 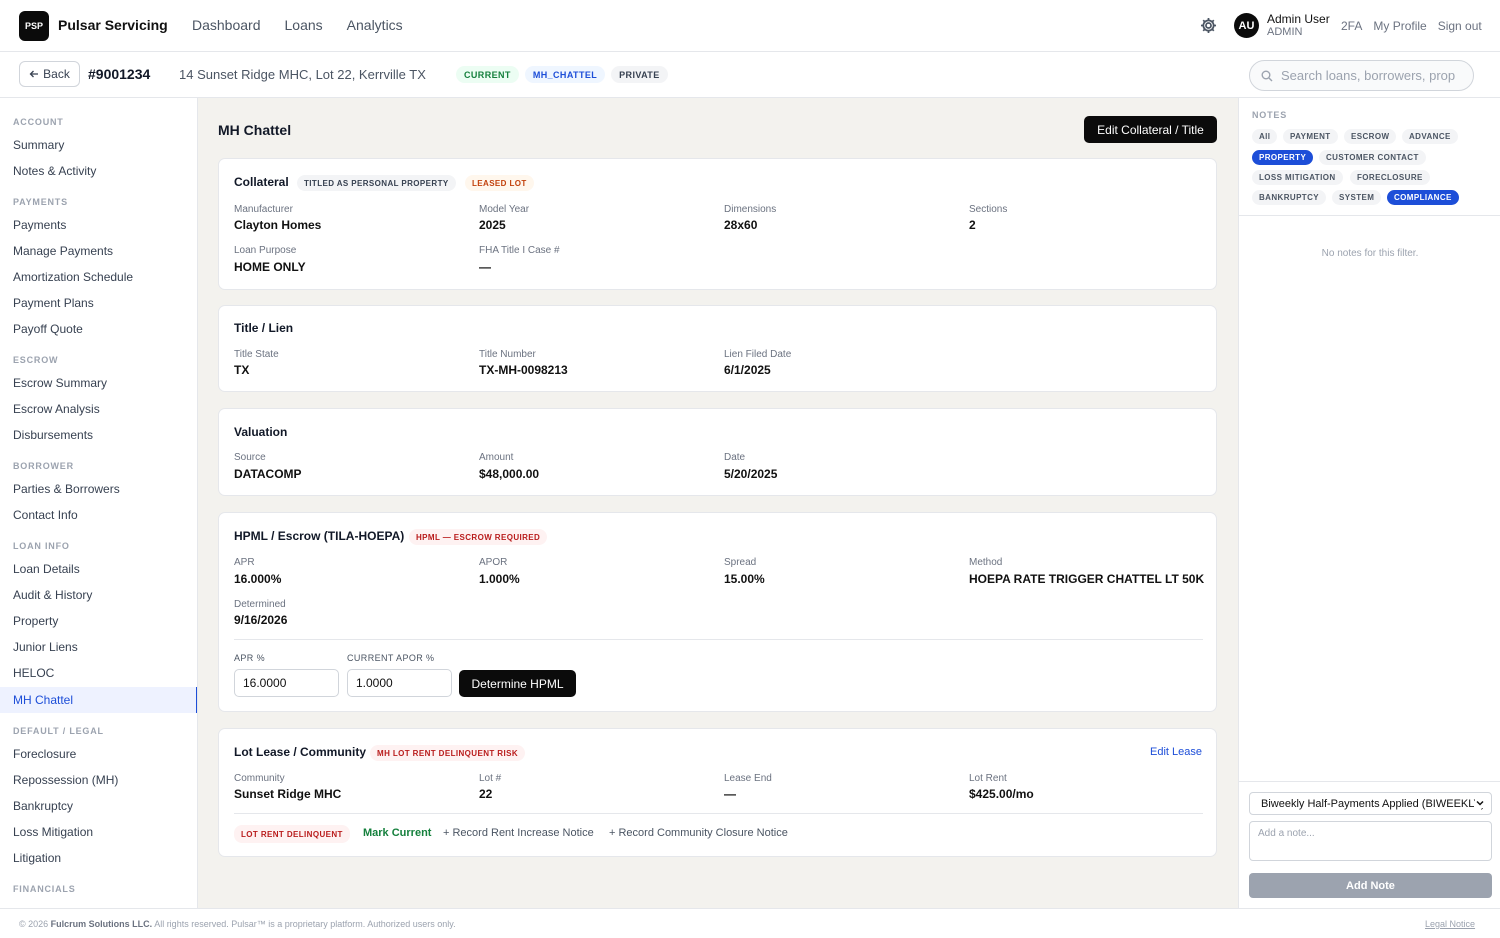 I want to click on sidebar-item-junior-liens: Junior Liens, so click(x=98, y=647).